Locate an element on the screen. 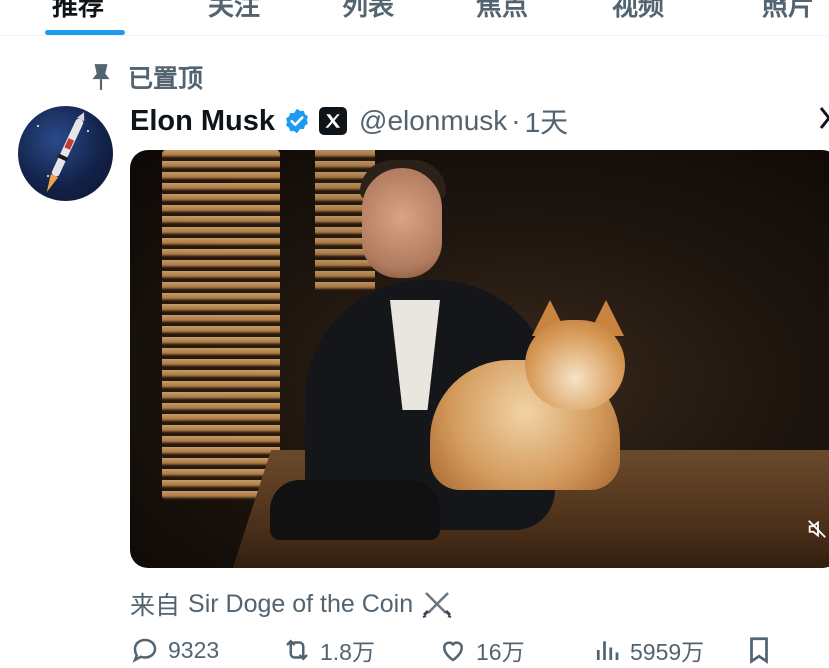 This screenshot has width=829, height=668. reply-count: 9323 is located at coordinates (194, 649).